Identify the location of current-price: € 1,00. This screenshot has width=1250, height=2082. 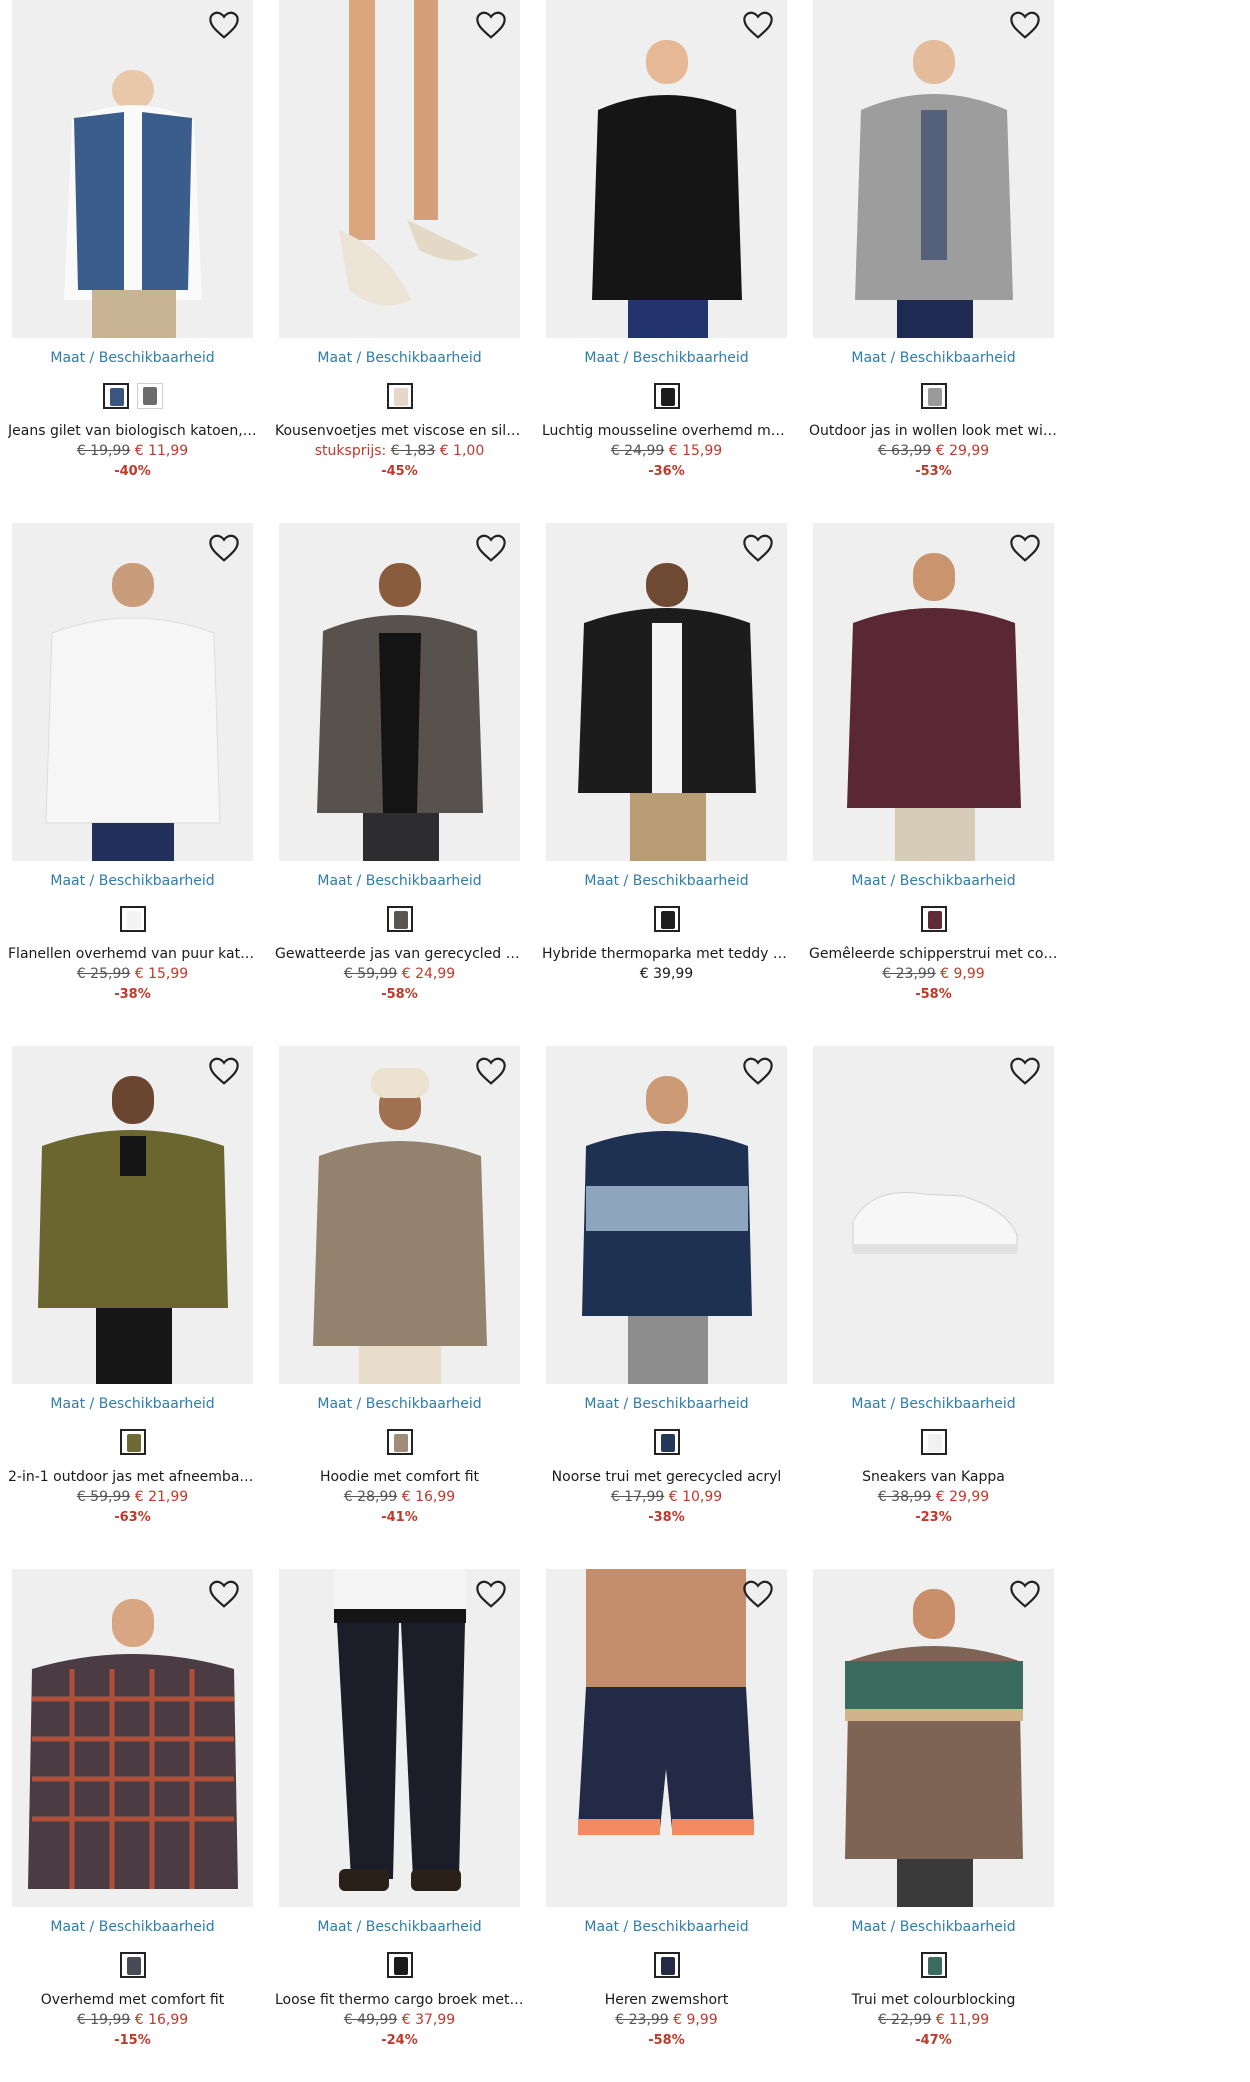
(462, 451).